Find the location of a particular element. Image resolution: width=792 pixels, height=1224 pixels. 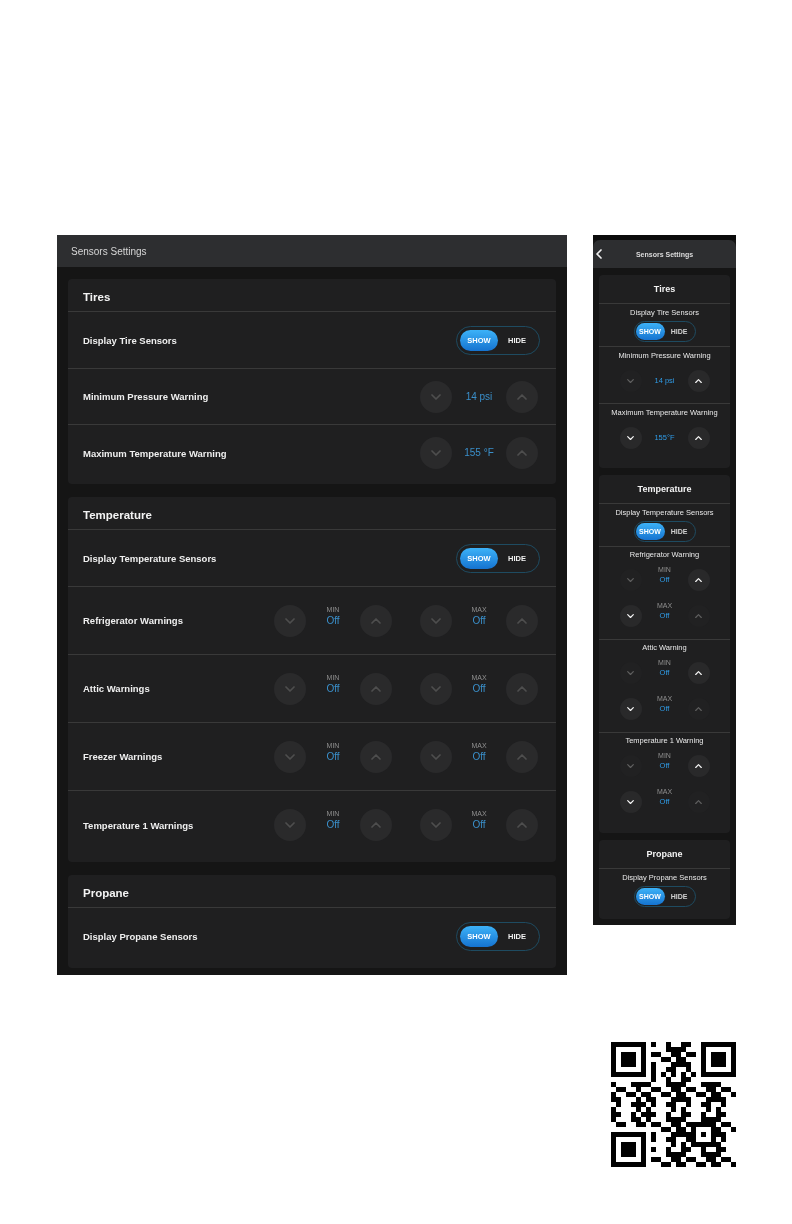

stepper-value: 155 °F is located at coordinates (479, 453).